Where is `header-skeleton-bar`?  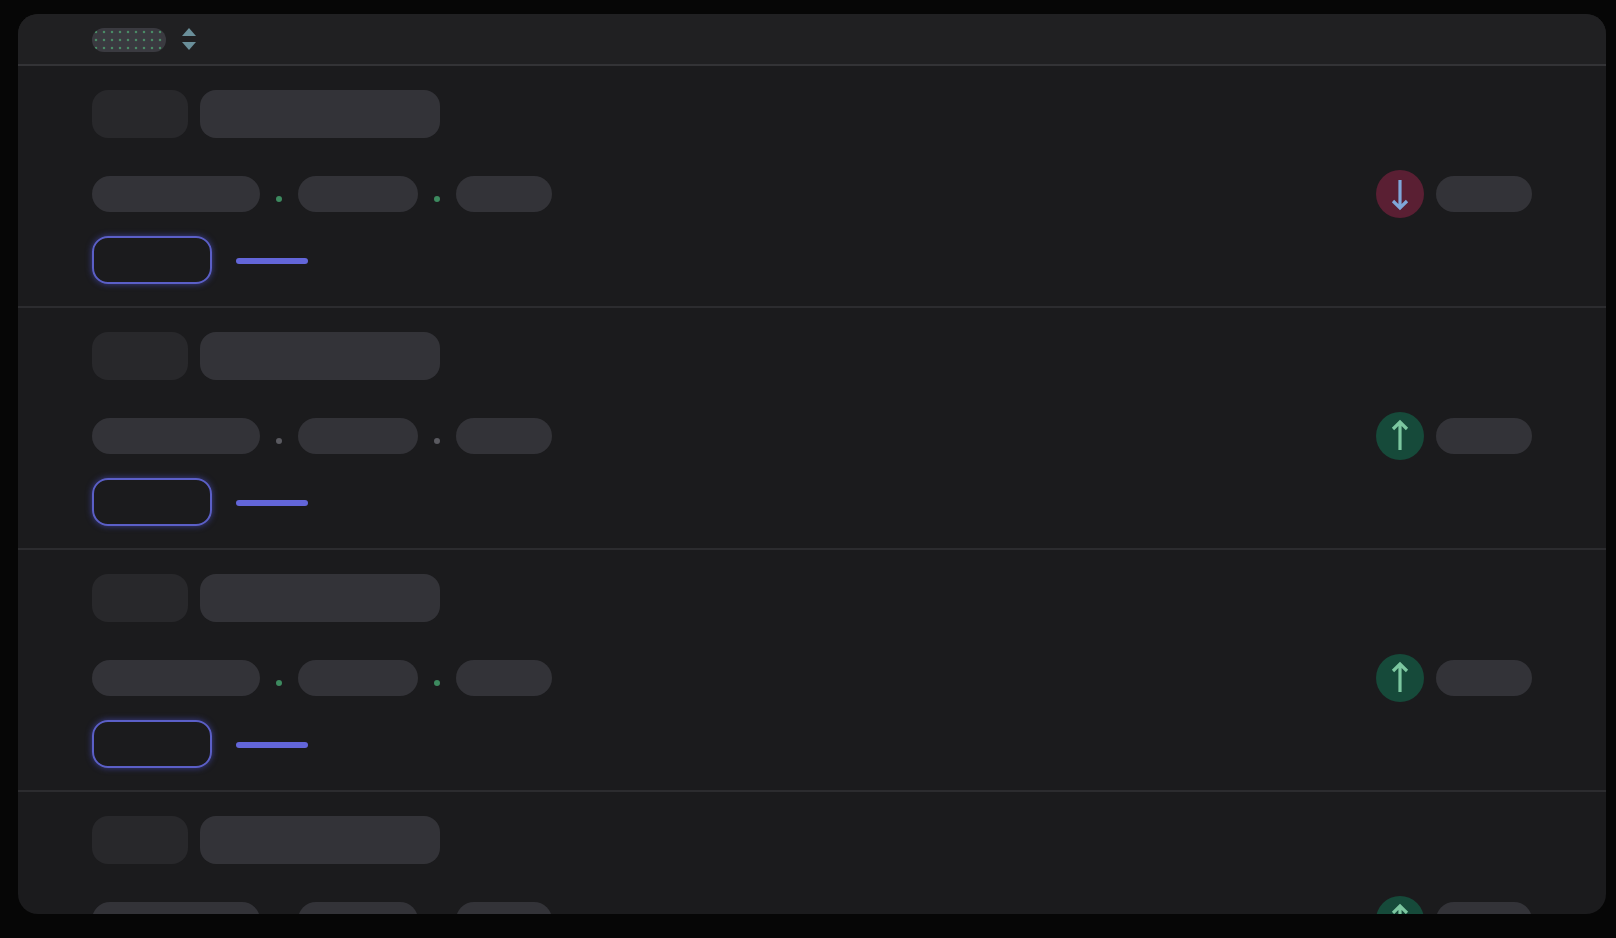 header-skeleton-bar is located at coordinates (129, 39).